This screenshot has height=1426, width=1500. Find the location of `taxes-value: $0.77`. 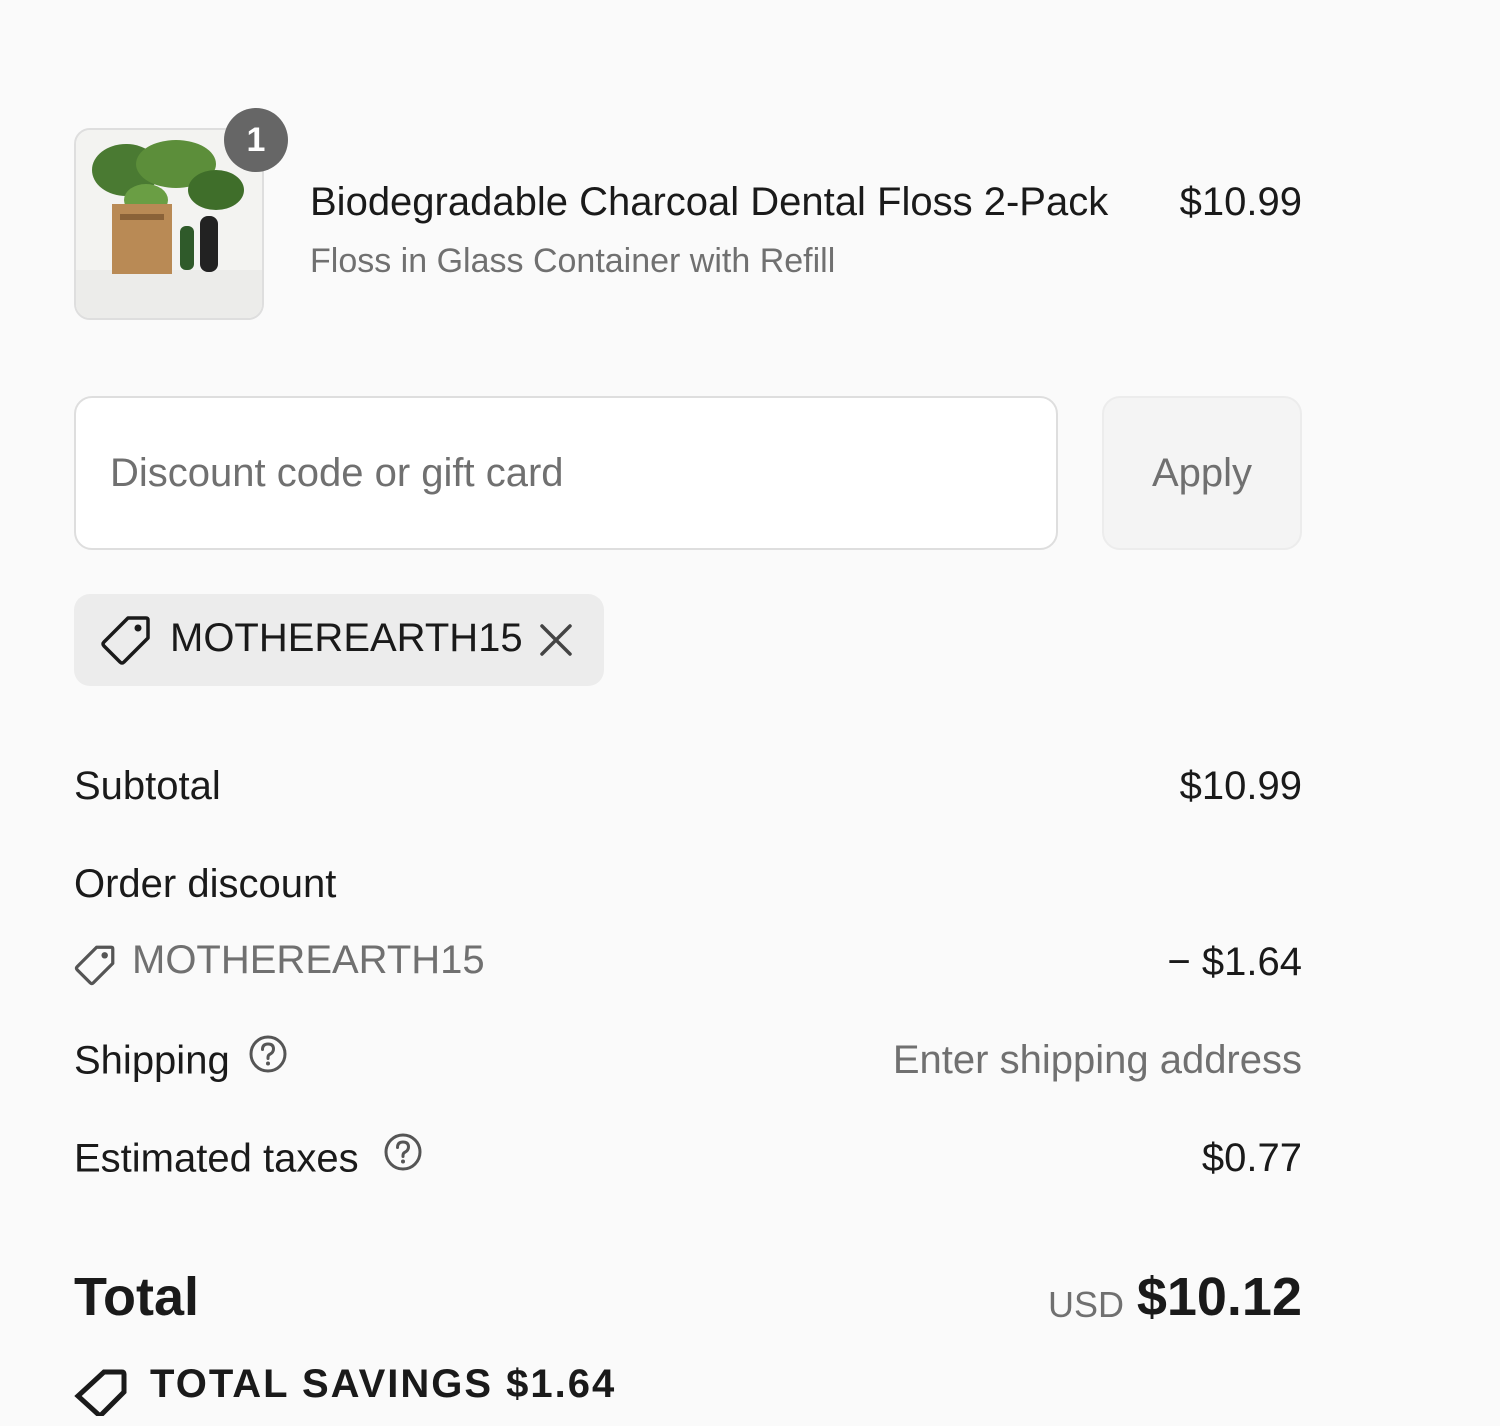

taxes-value: $0.77 is located at coordinates (1251, 1158).